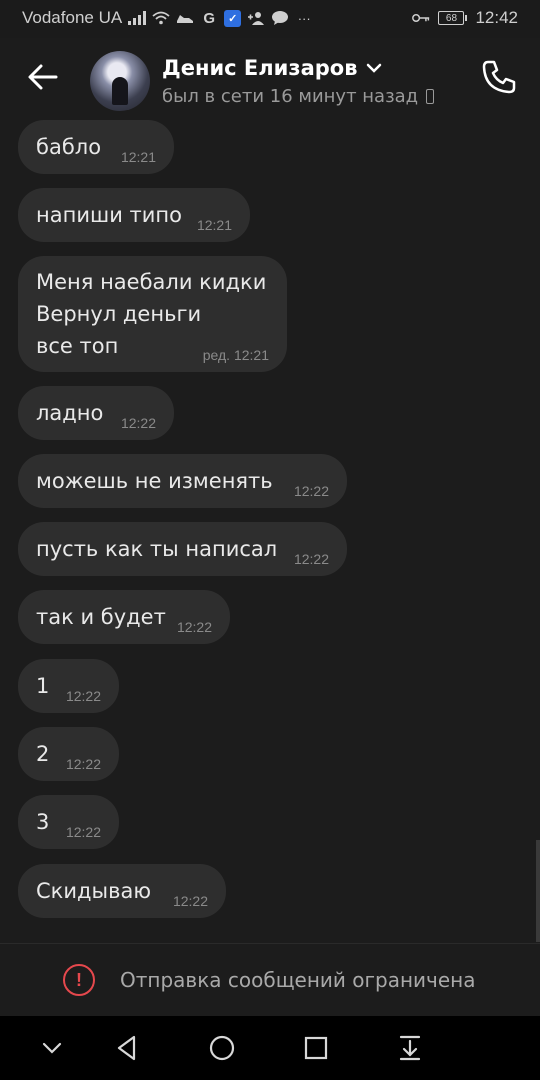 The image size is (540, 1080). I want to click on message-bubble: напиши типо 12:21, so click(134, 215).